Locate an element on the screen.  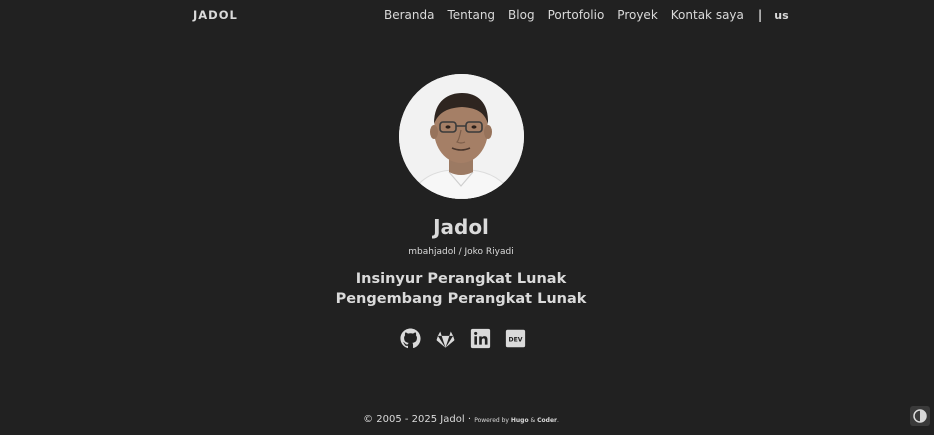
brand-link: JADOL is located at coordinates (215, 15).